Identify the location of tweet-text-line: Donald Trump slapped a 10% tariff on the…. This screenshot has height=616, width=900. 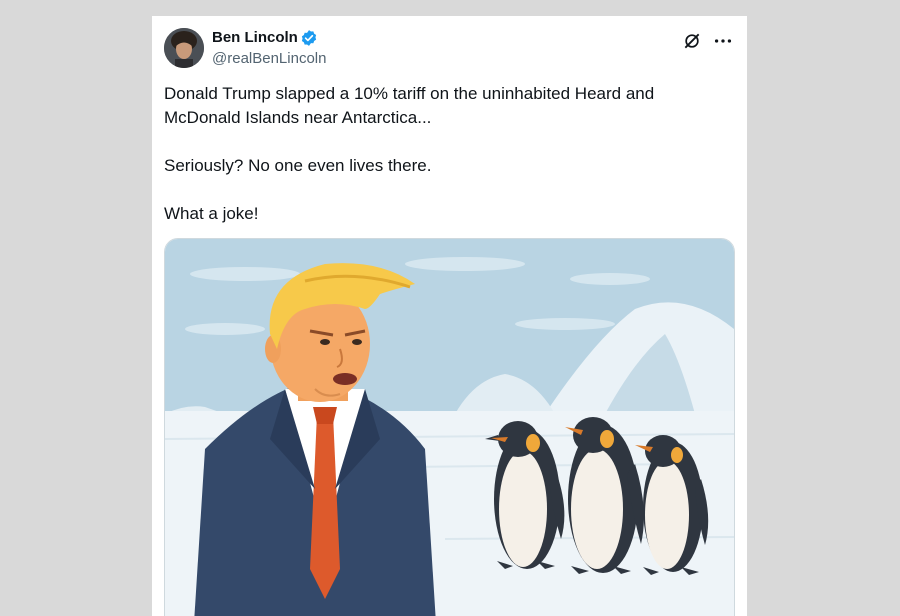
(409, 105).